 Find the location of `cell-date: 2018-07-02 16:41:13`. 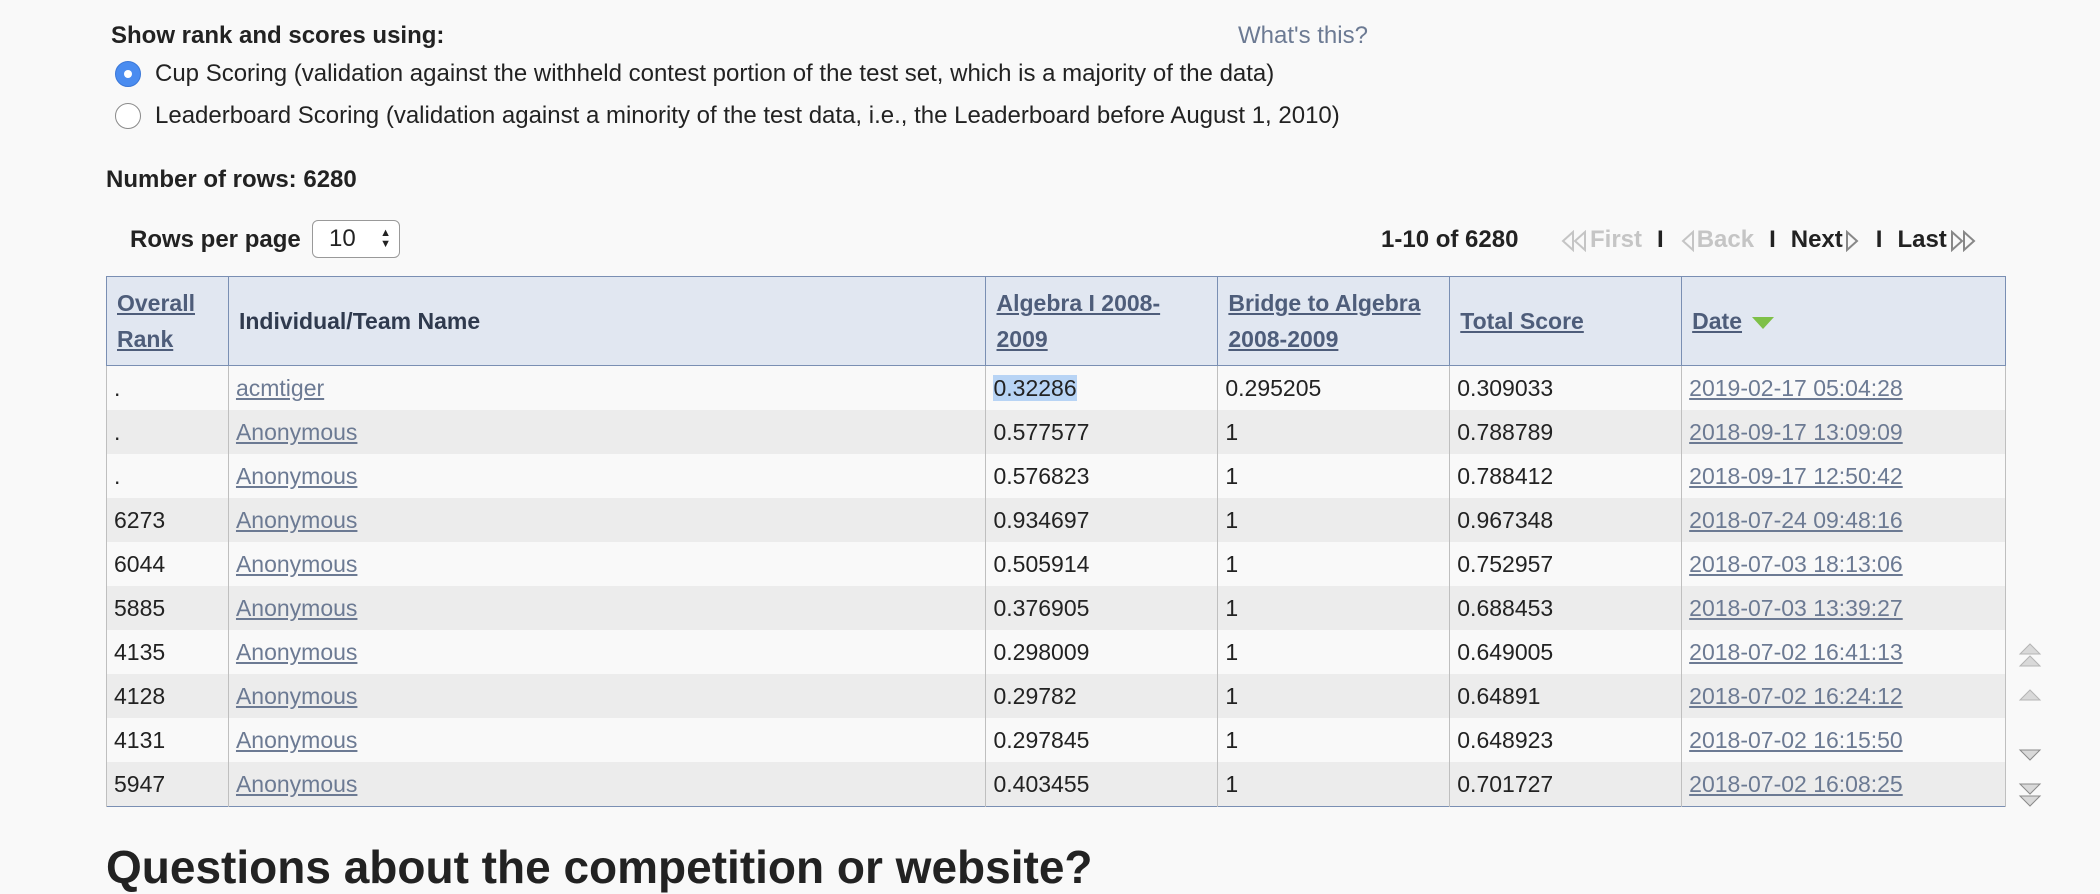

cell-date: 2018-07-02 16:41:13 is located at coordinates (1843, 652).